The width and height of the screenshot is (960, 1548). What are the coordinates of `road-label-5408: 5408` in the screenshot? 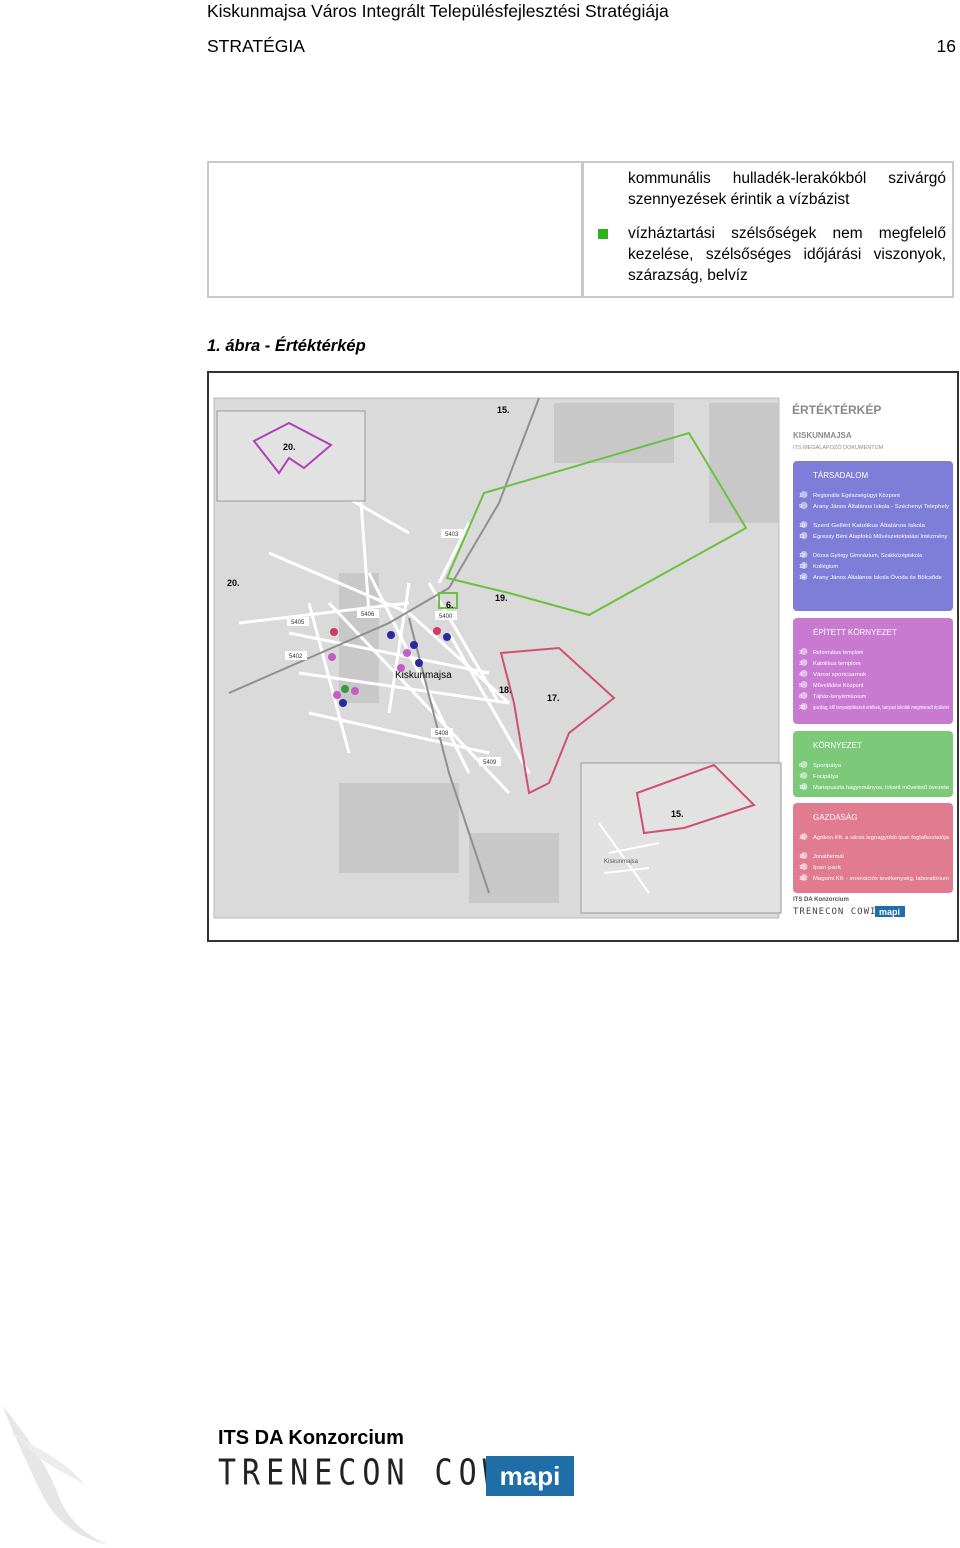 It's located at (442, 734).